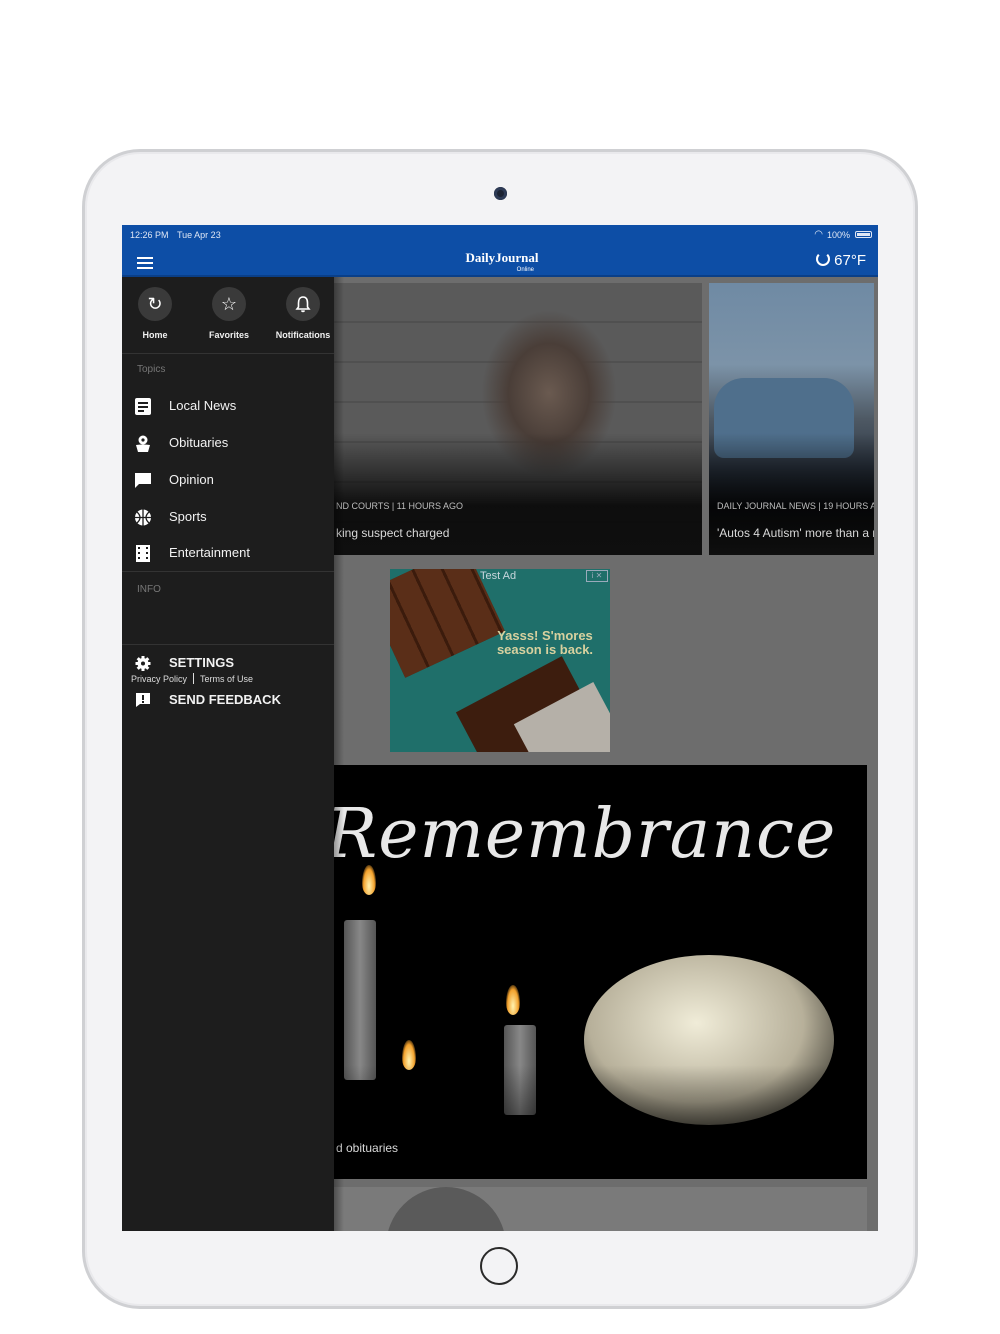  Describe the element at coordinates (823, 259) in the screenshot. I see `weather-icon` at that location.